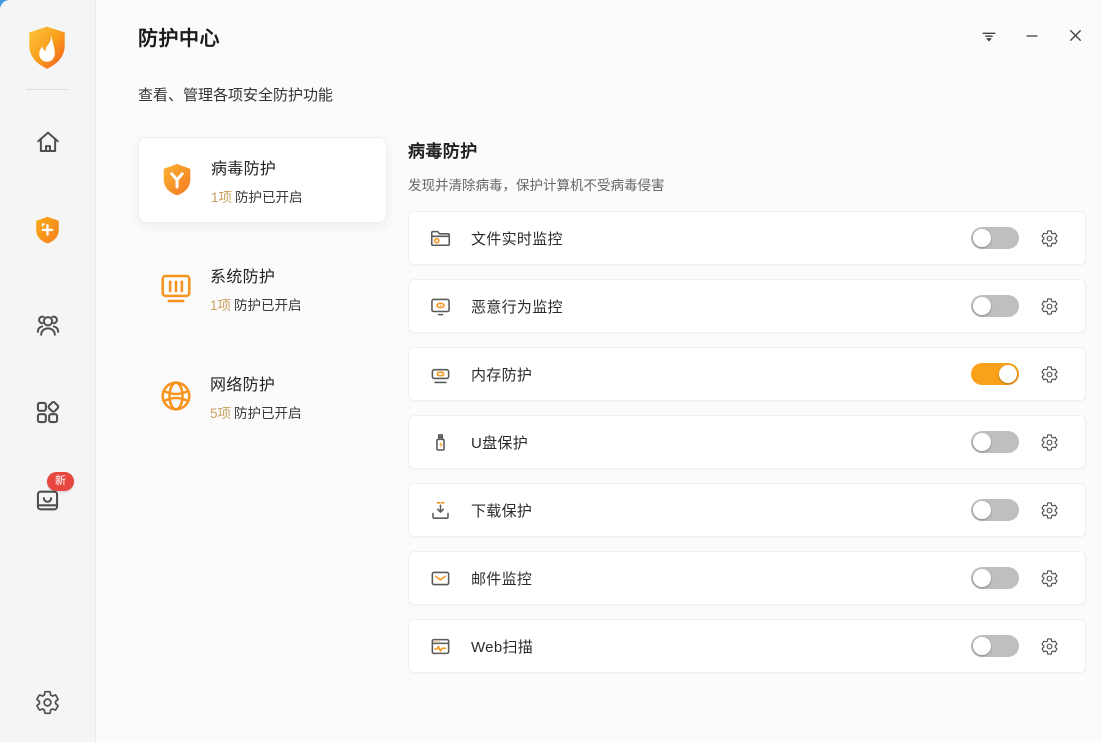  I want to click on home-icon, so click(48, 142).